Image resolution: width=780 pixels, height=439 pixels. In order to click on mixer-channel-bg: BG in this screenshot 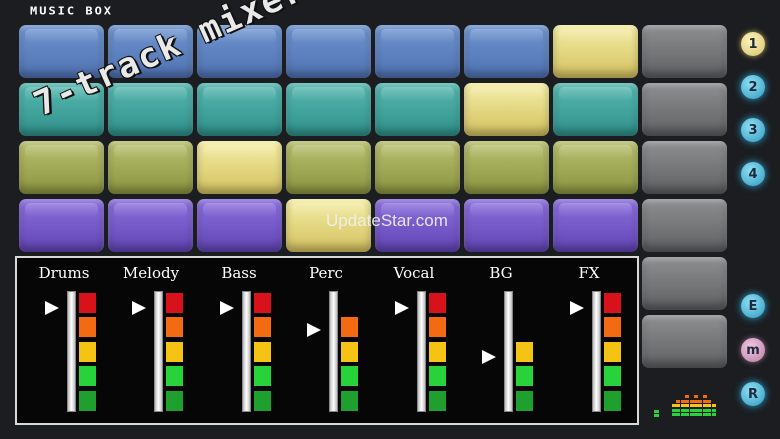, I will do `click(501, 340)`.